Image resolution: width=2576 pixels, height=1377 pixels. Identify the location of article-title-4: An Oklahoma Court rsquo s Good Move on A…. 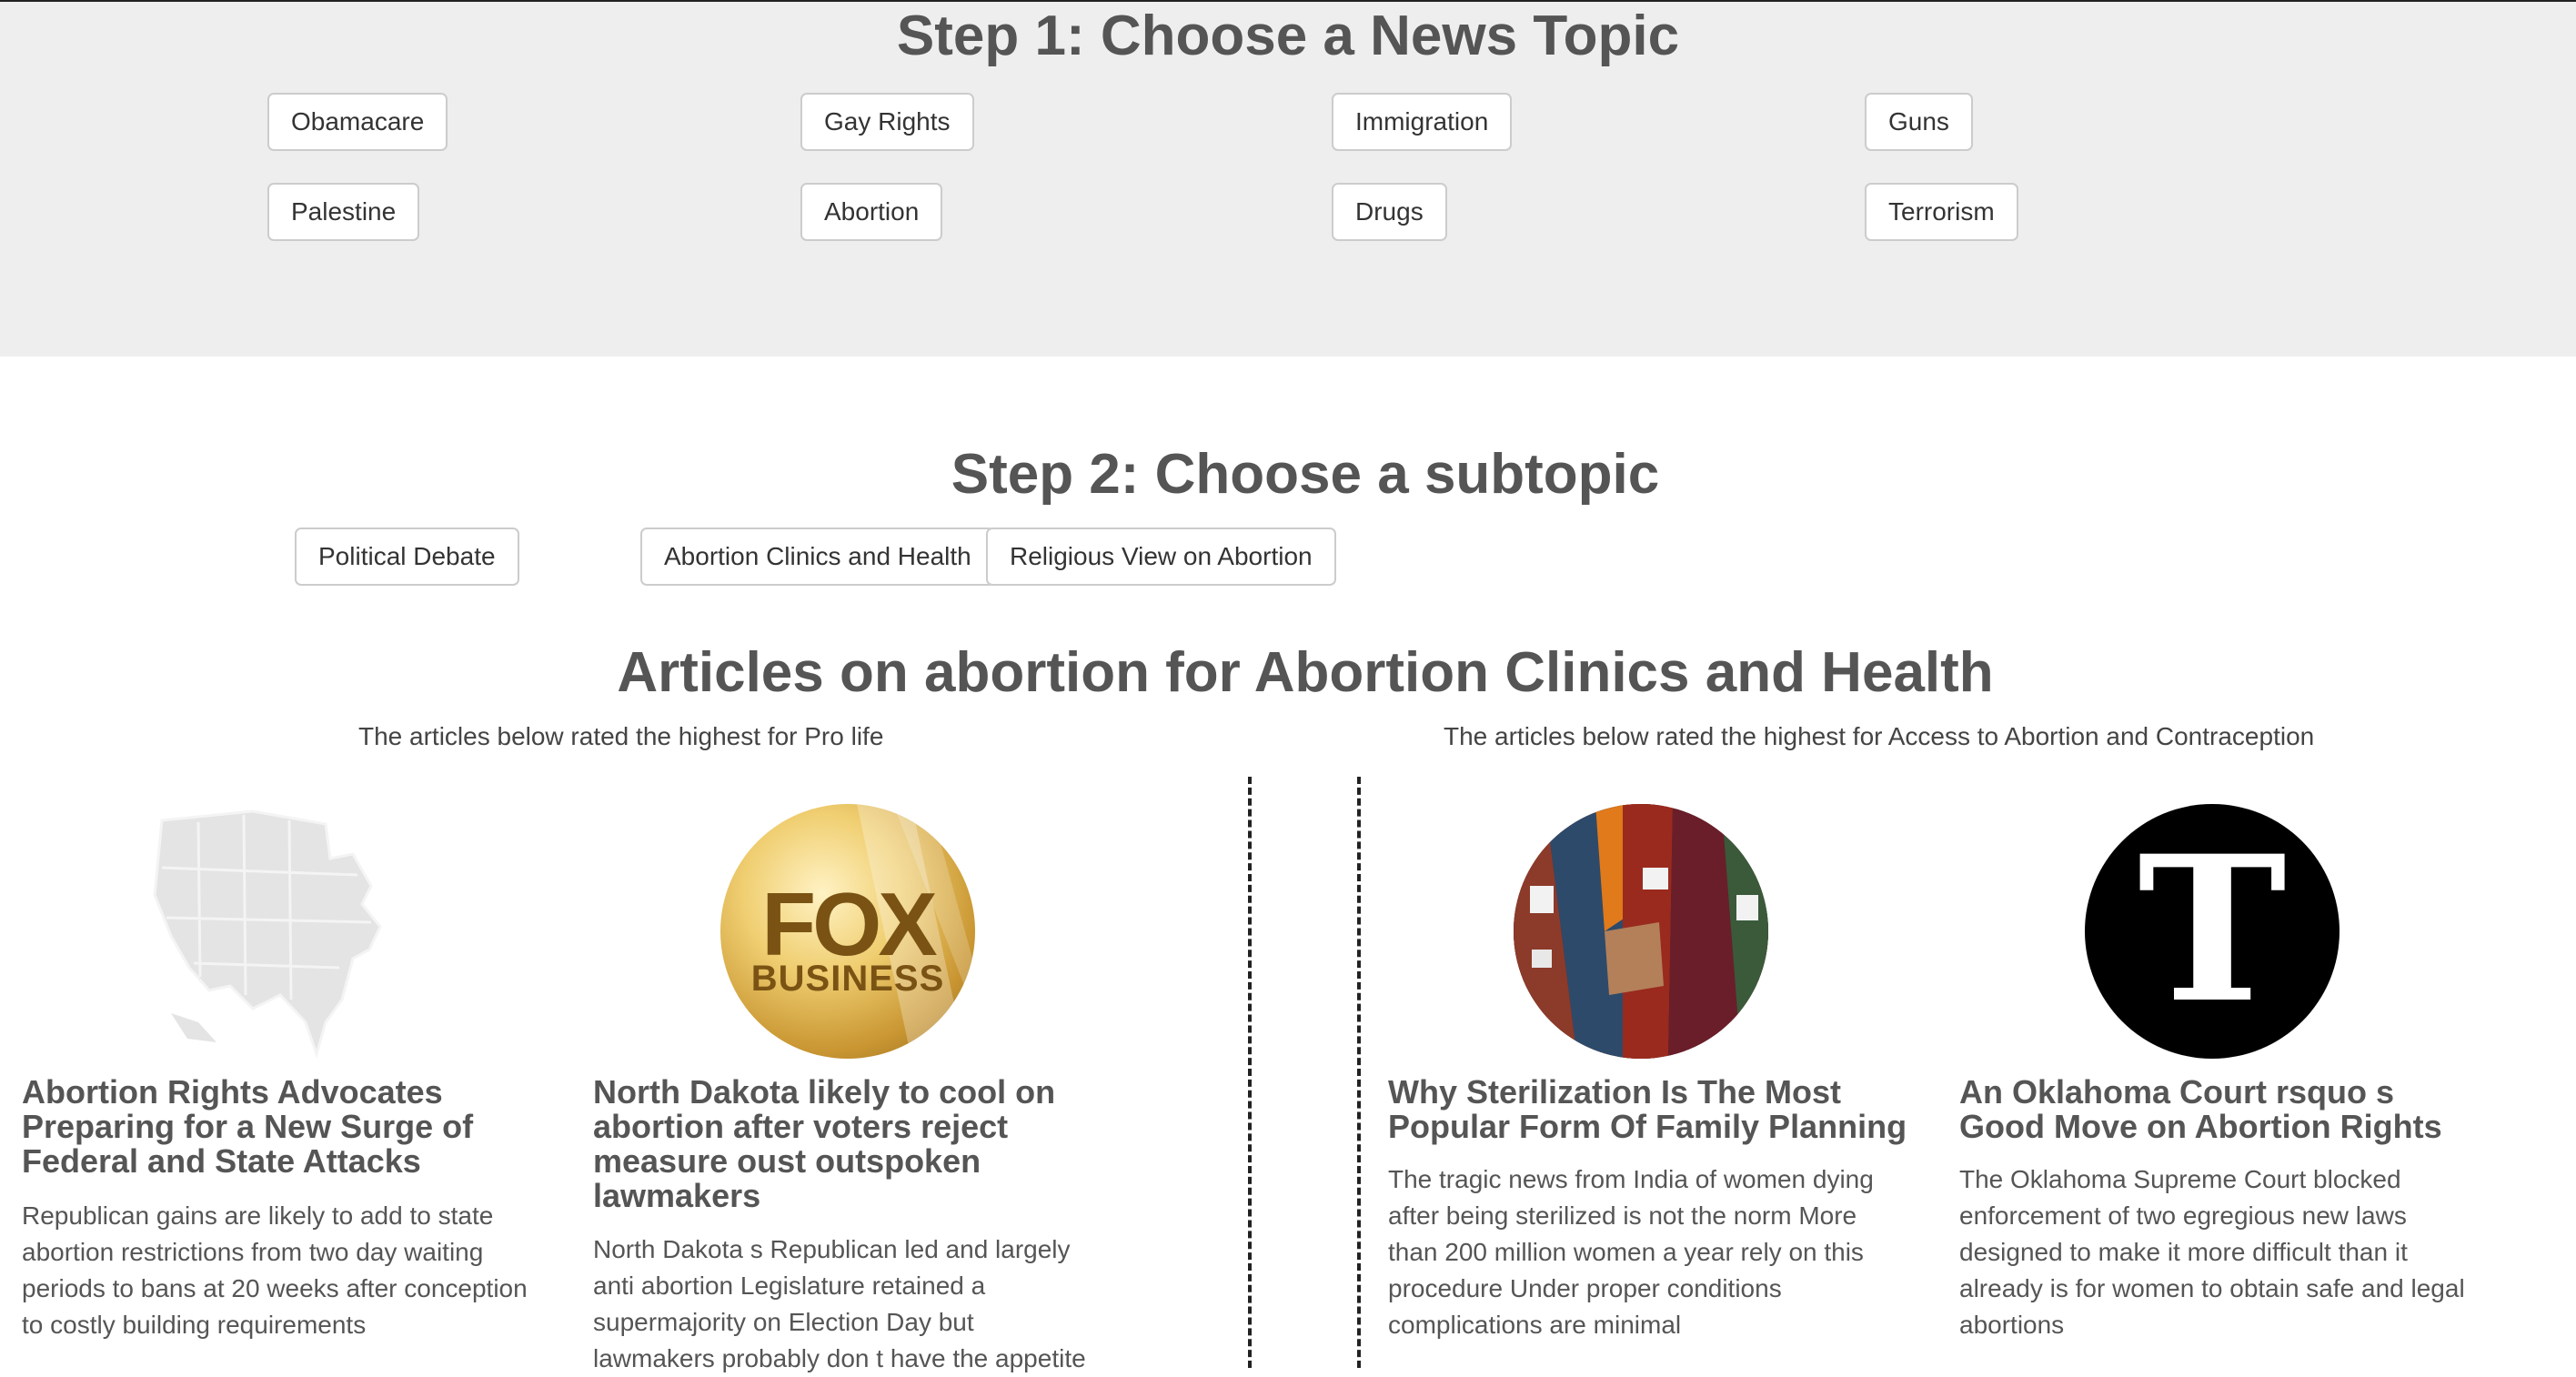
(2223, 1109).